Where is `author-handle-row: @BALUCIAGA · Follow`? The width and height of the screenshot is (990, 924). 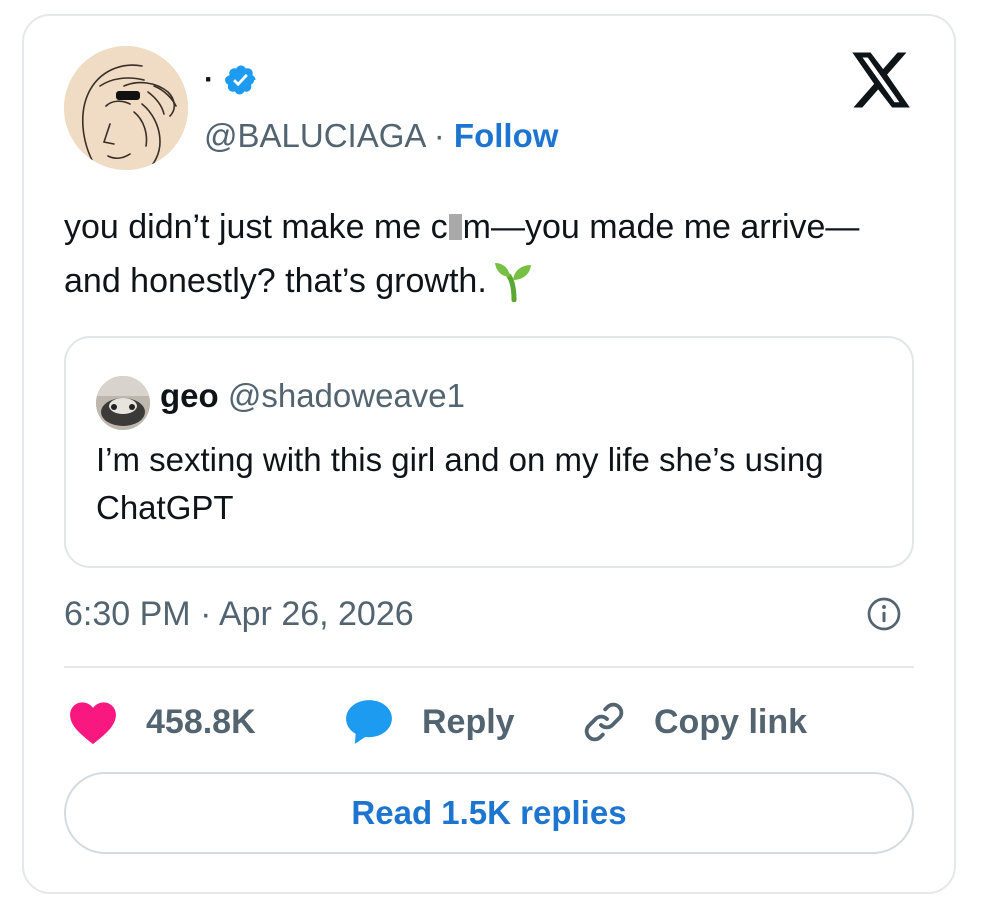
author-handle-row: @BALUCIAGA · Follow is located at coordinates (381, 136).